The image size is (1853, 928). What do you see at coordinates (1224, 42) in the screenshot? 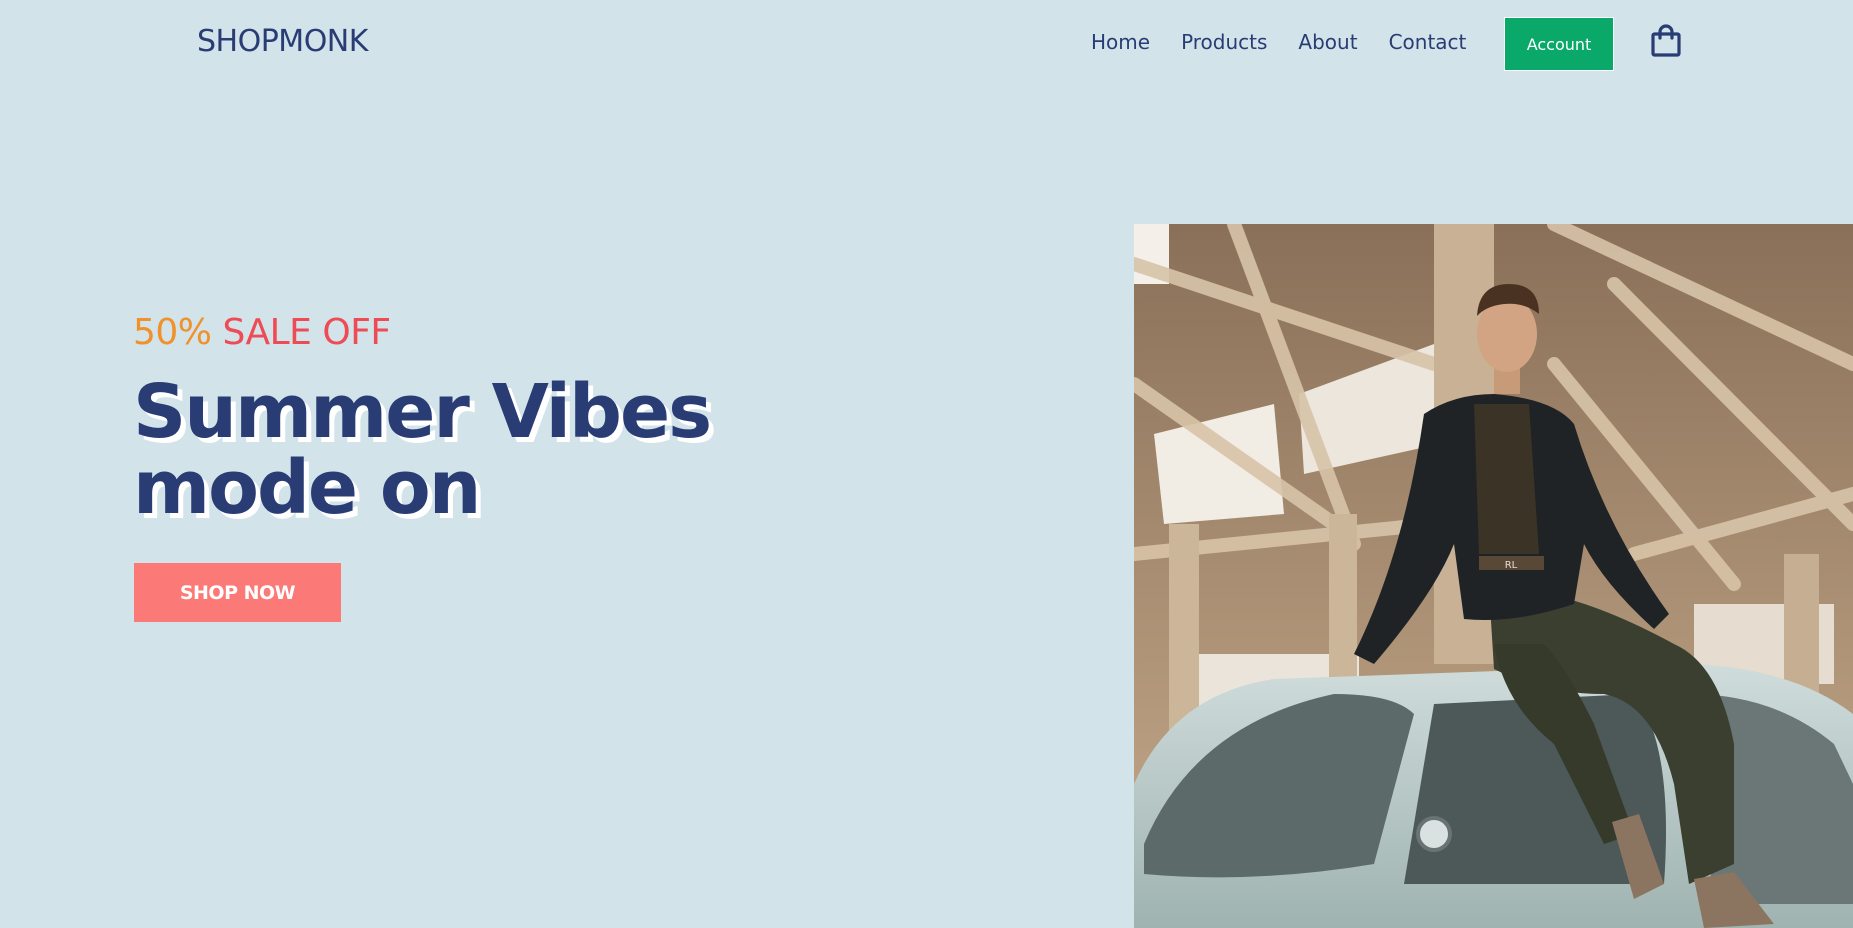
I see `nav-link-products: Products` at bounding box center [1224, 42].